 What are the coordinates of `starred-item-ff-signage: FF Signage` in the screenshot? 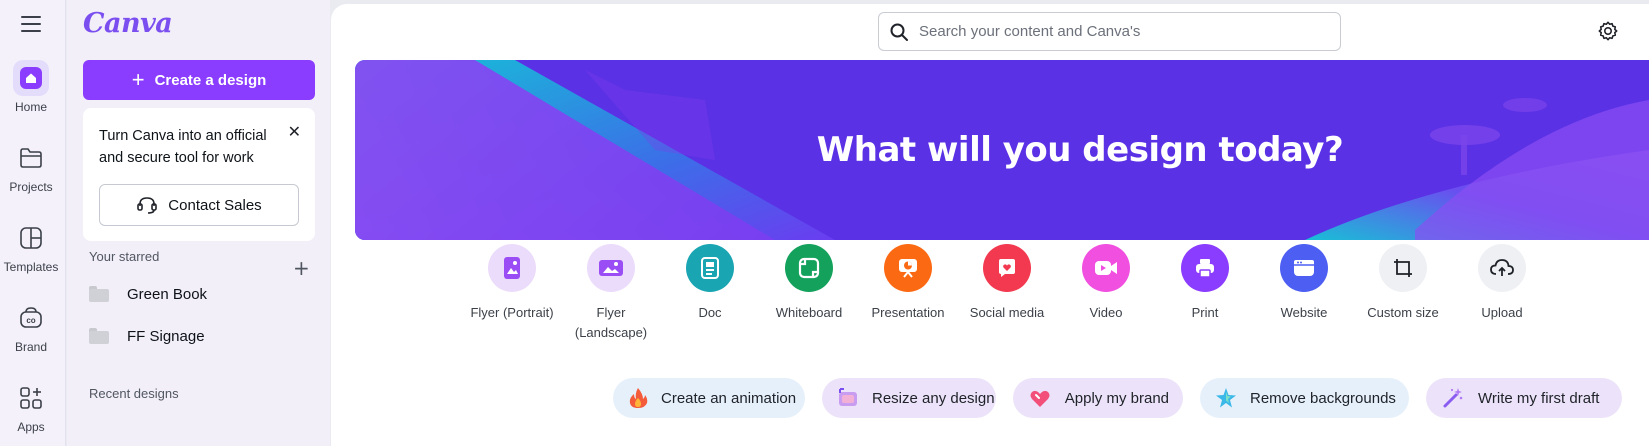 It's located at (199, 336).